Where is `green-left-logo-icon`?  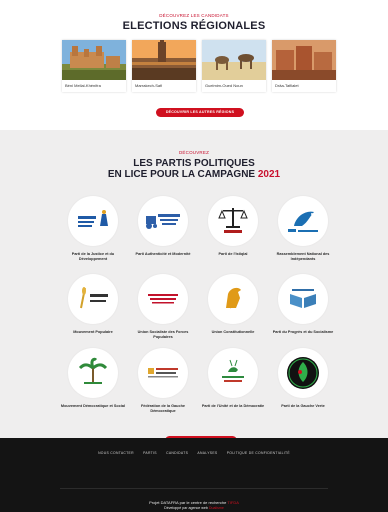 green-left-logo-icon is located at coordinates (303, 373).